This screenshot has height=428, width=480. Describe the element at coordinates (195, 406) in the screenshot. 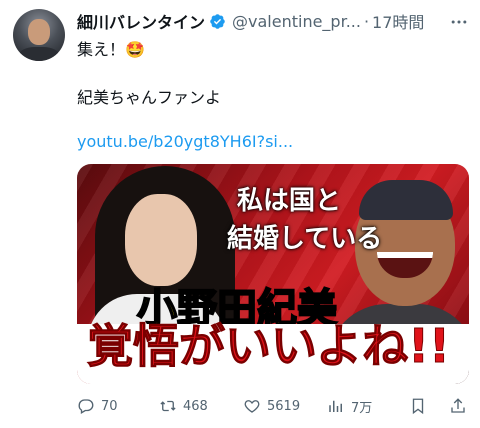

I see `repost-count: 468` at that location.